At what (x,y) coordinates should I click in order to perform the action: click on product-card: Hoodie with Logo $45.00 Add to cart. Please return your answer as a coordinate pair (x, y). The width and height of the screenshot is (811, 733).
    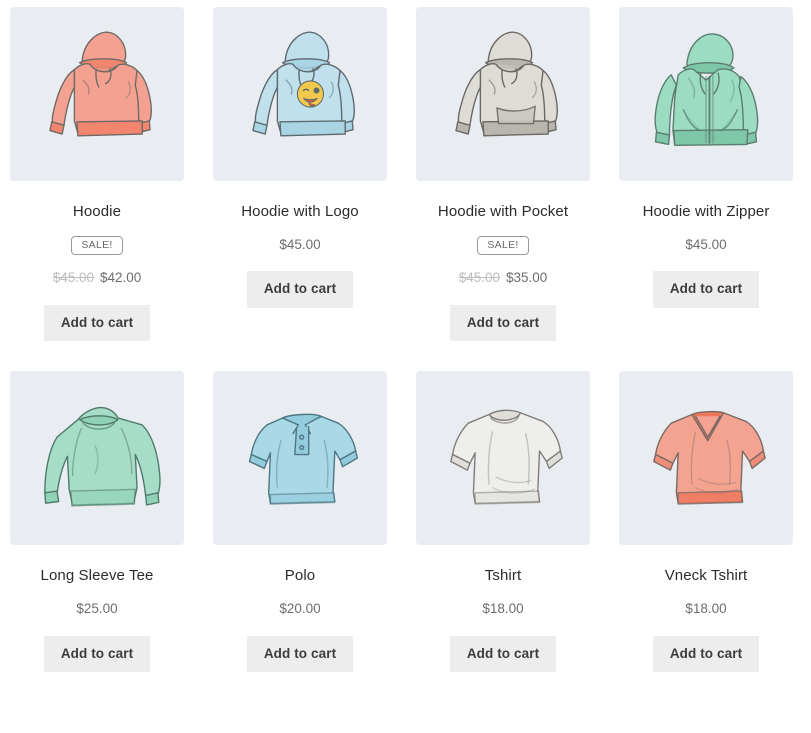
    Looking at the image, I should click on (300, 174).